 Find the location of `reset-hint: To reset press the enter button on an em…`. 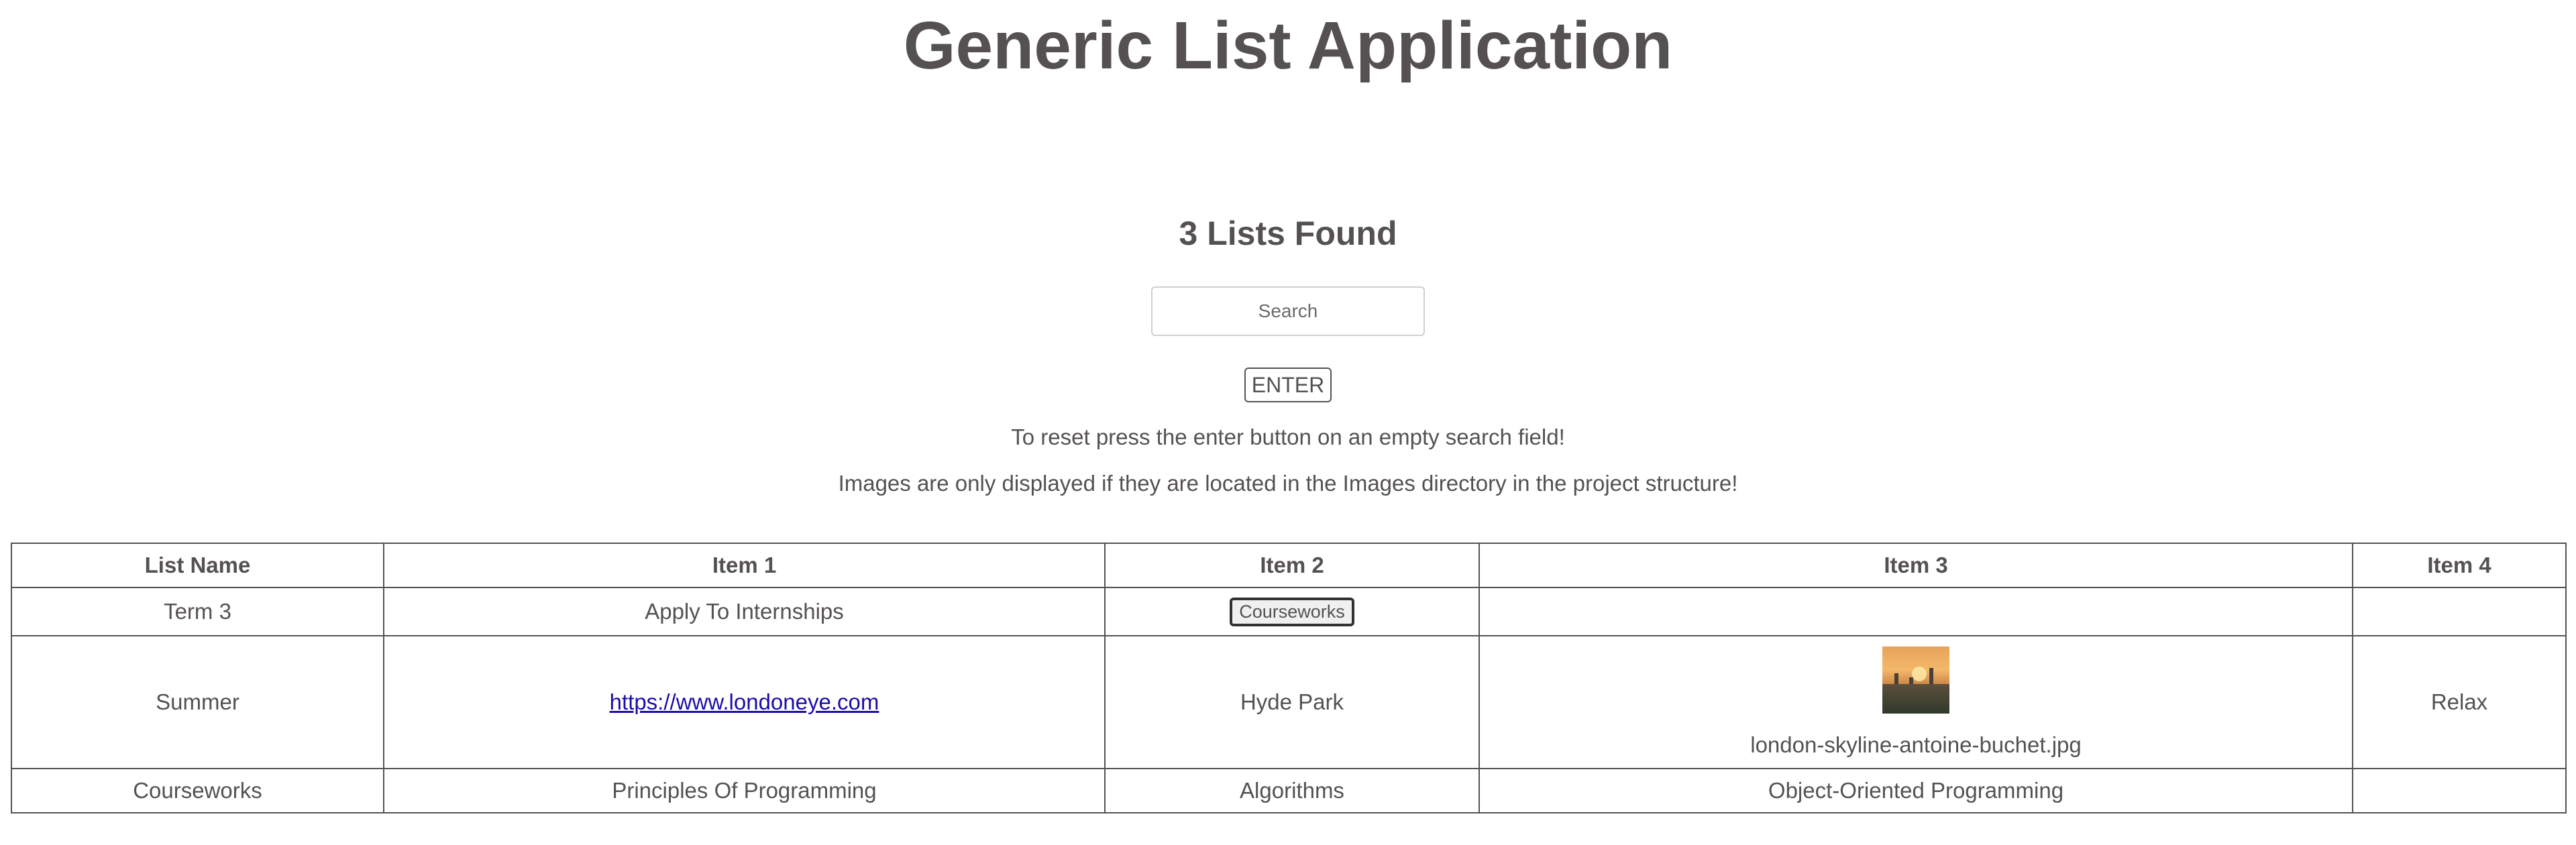

reset-hint: To reset press the enter button on an em… is located at coordinates (1288, 437).